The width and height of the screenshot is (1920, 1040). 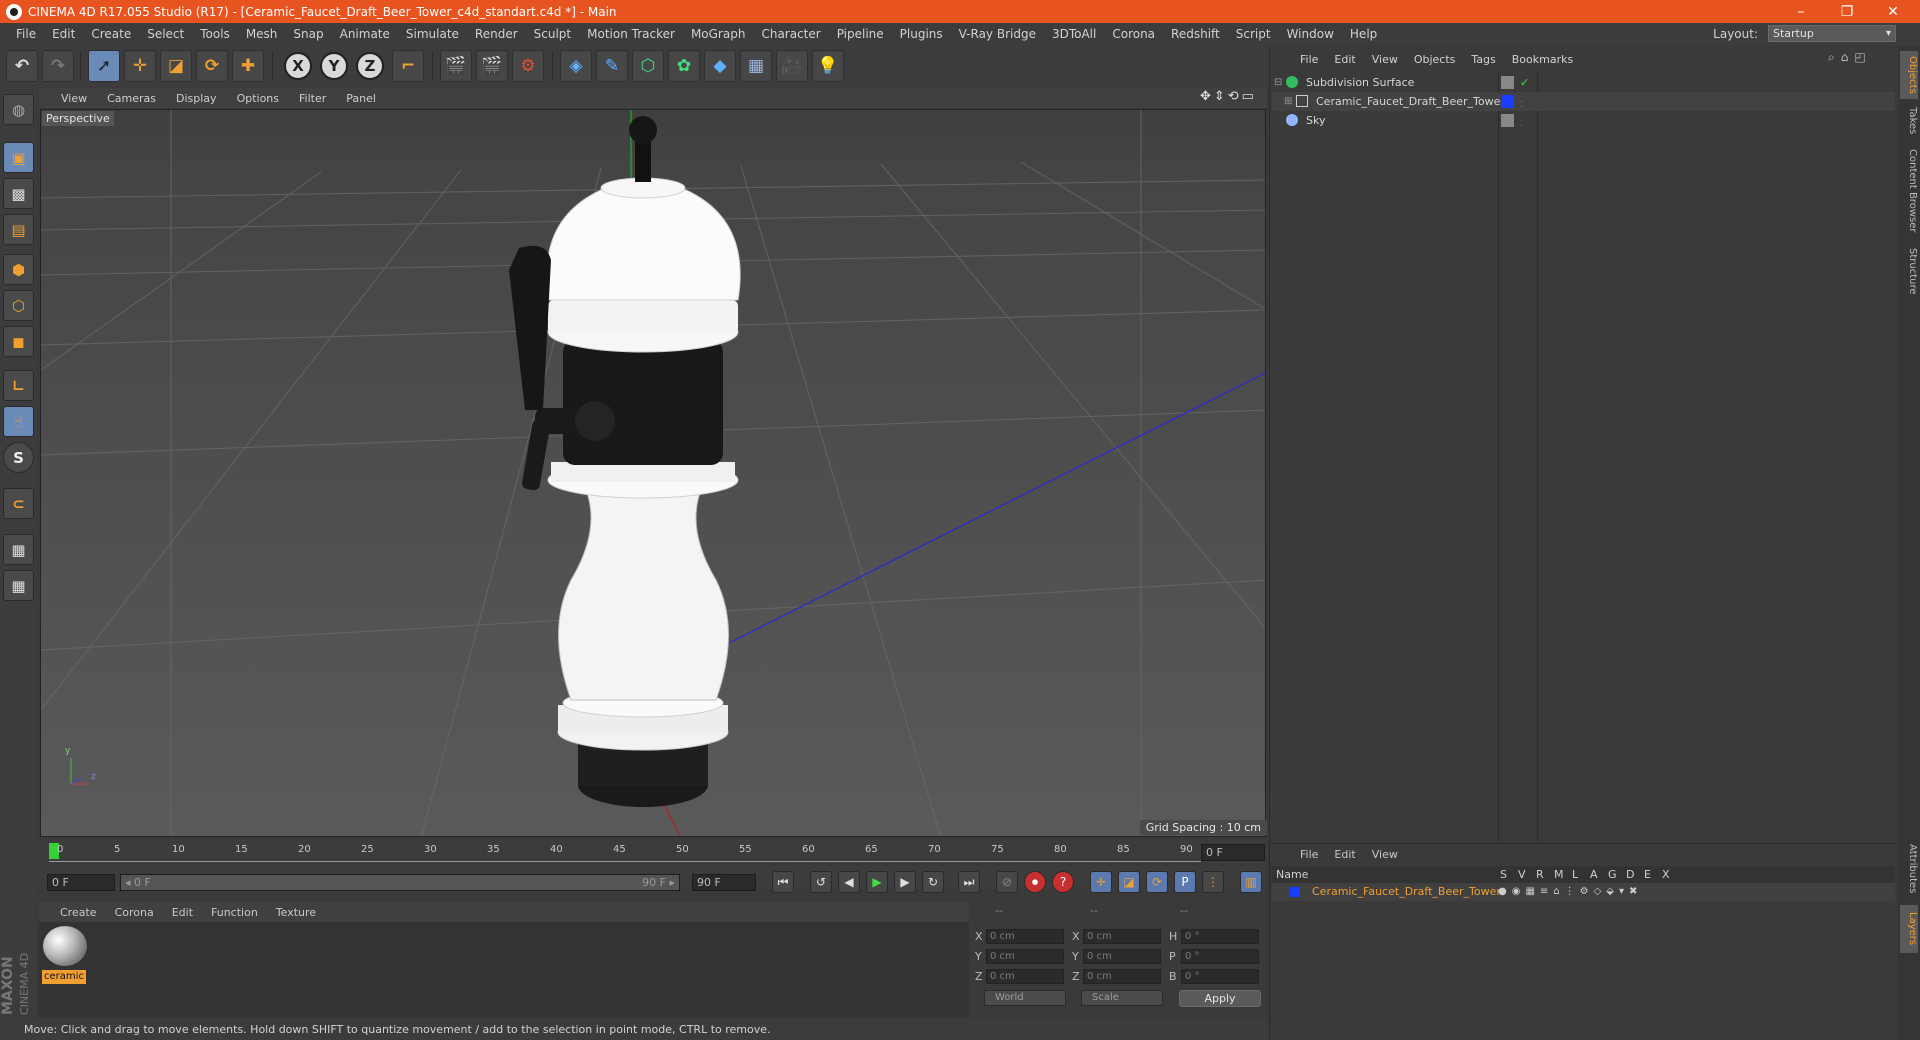 I want to click on menu-mograph: MoGraph, so click(x=718, y=34).